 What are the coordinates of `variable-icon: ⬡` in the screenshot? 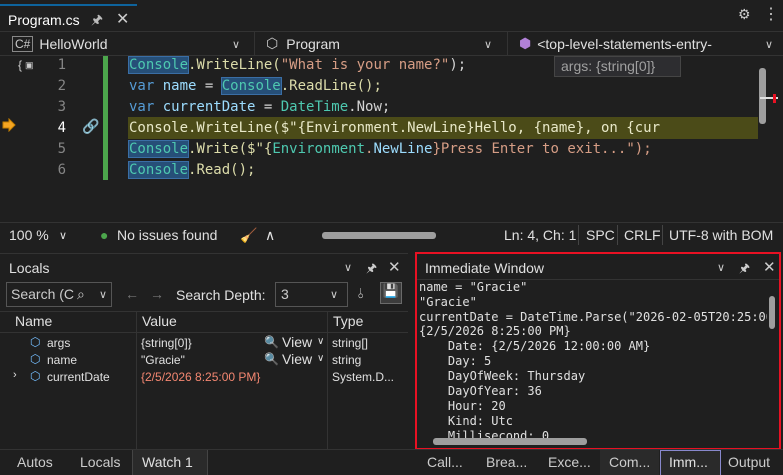 It's located at (35, 376).